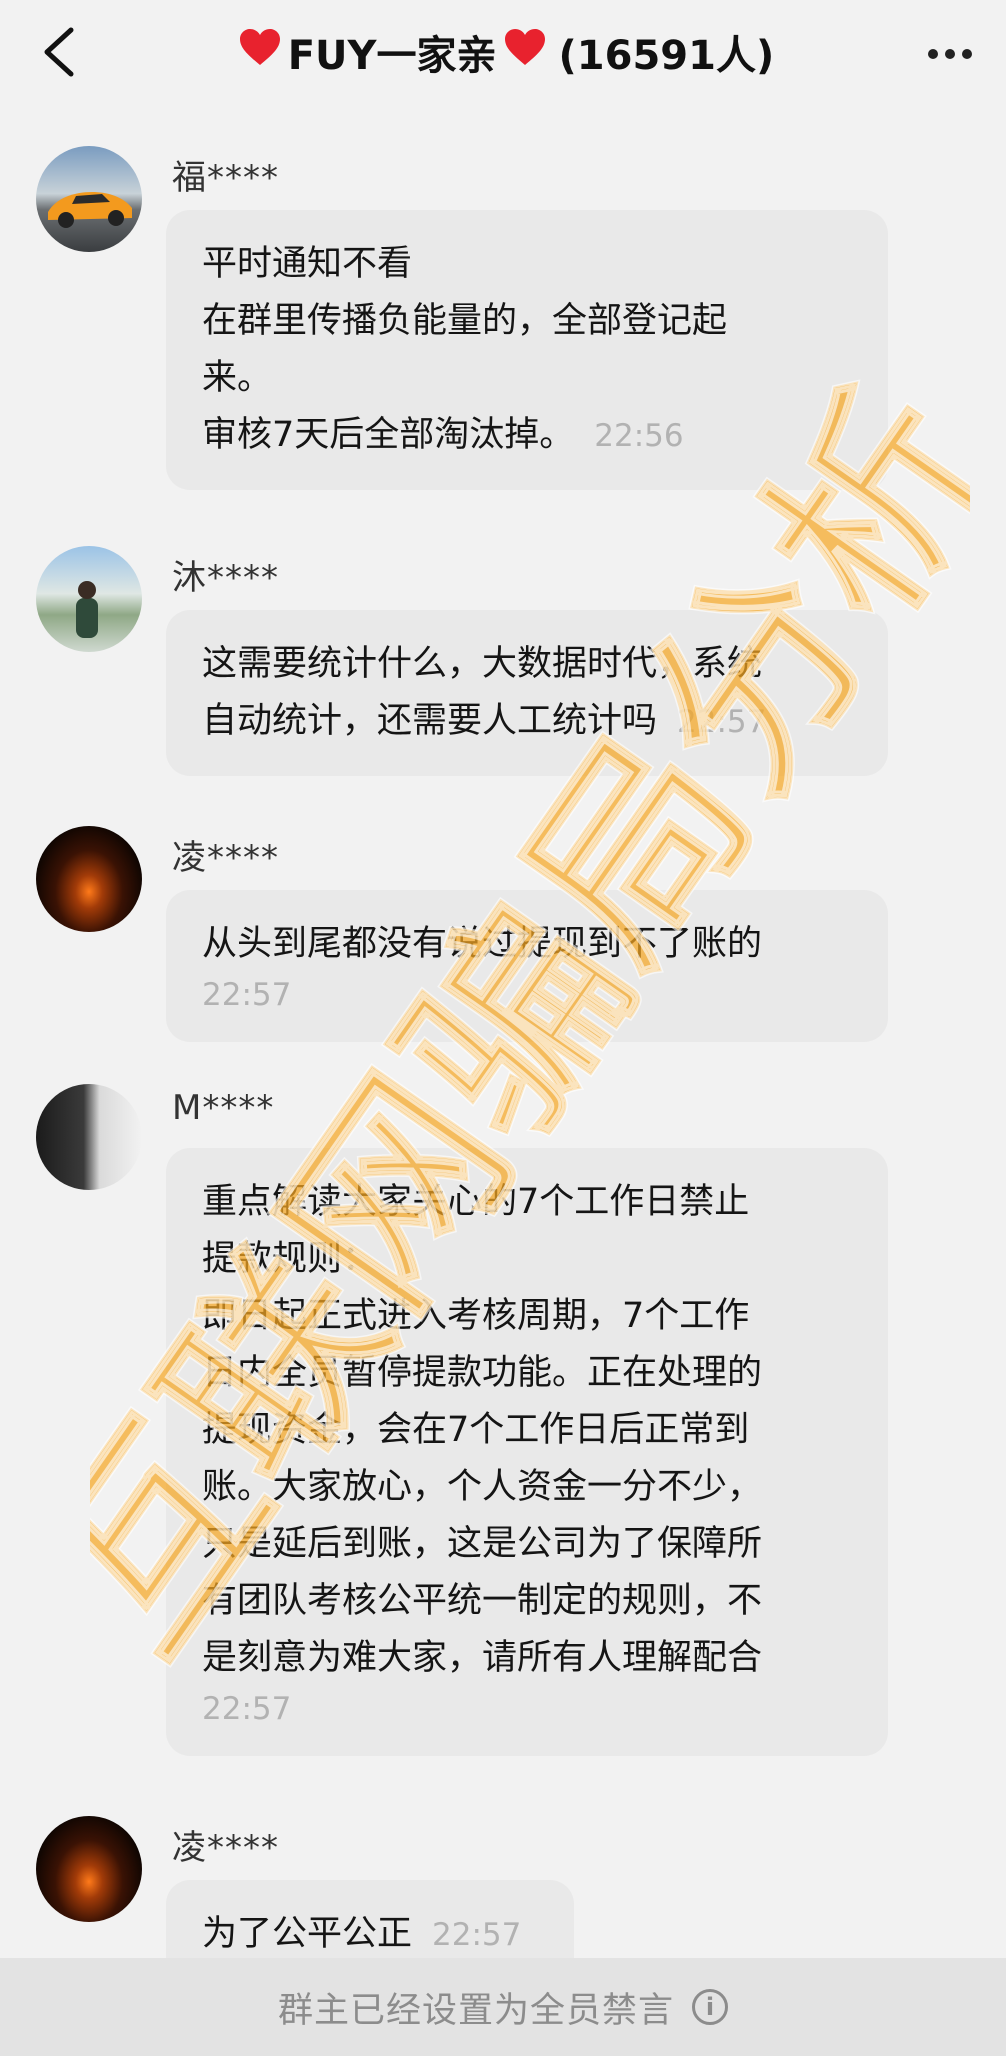 The width and height of the screenshot is (1006, 2056). I want to click on sports-car-icon, so click(90, 210).